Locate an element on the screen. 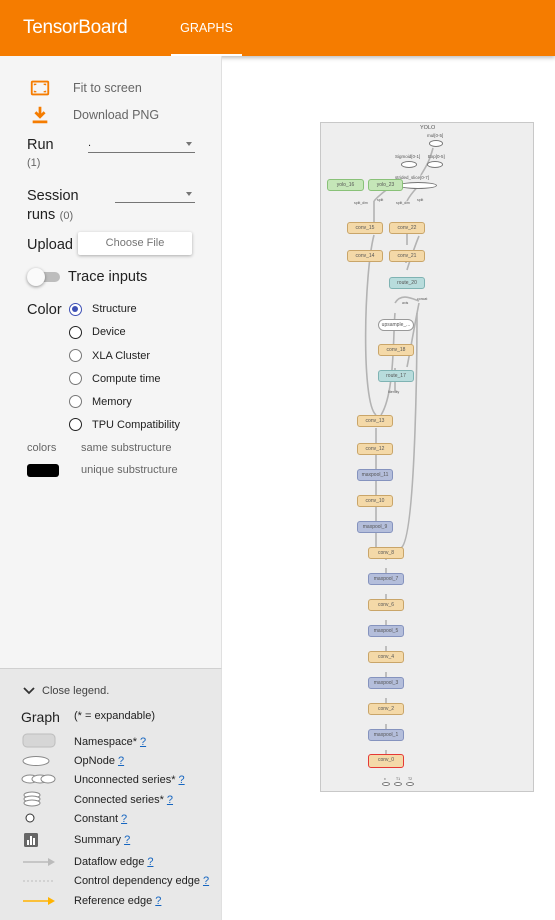  run-select: . is located at coordinates (141, 145).